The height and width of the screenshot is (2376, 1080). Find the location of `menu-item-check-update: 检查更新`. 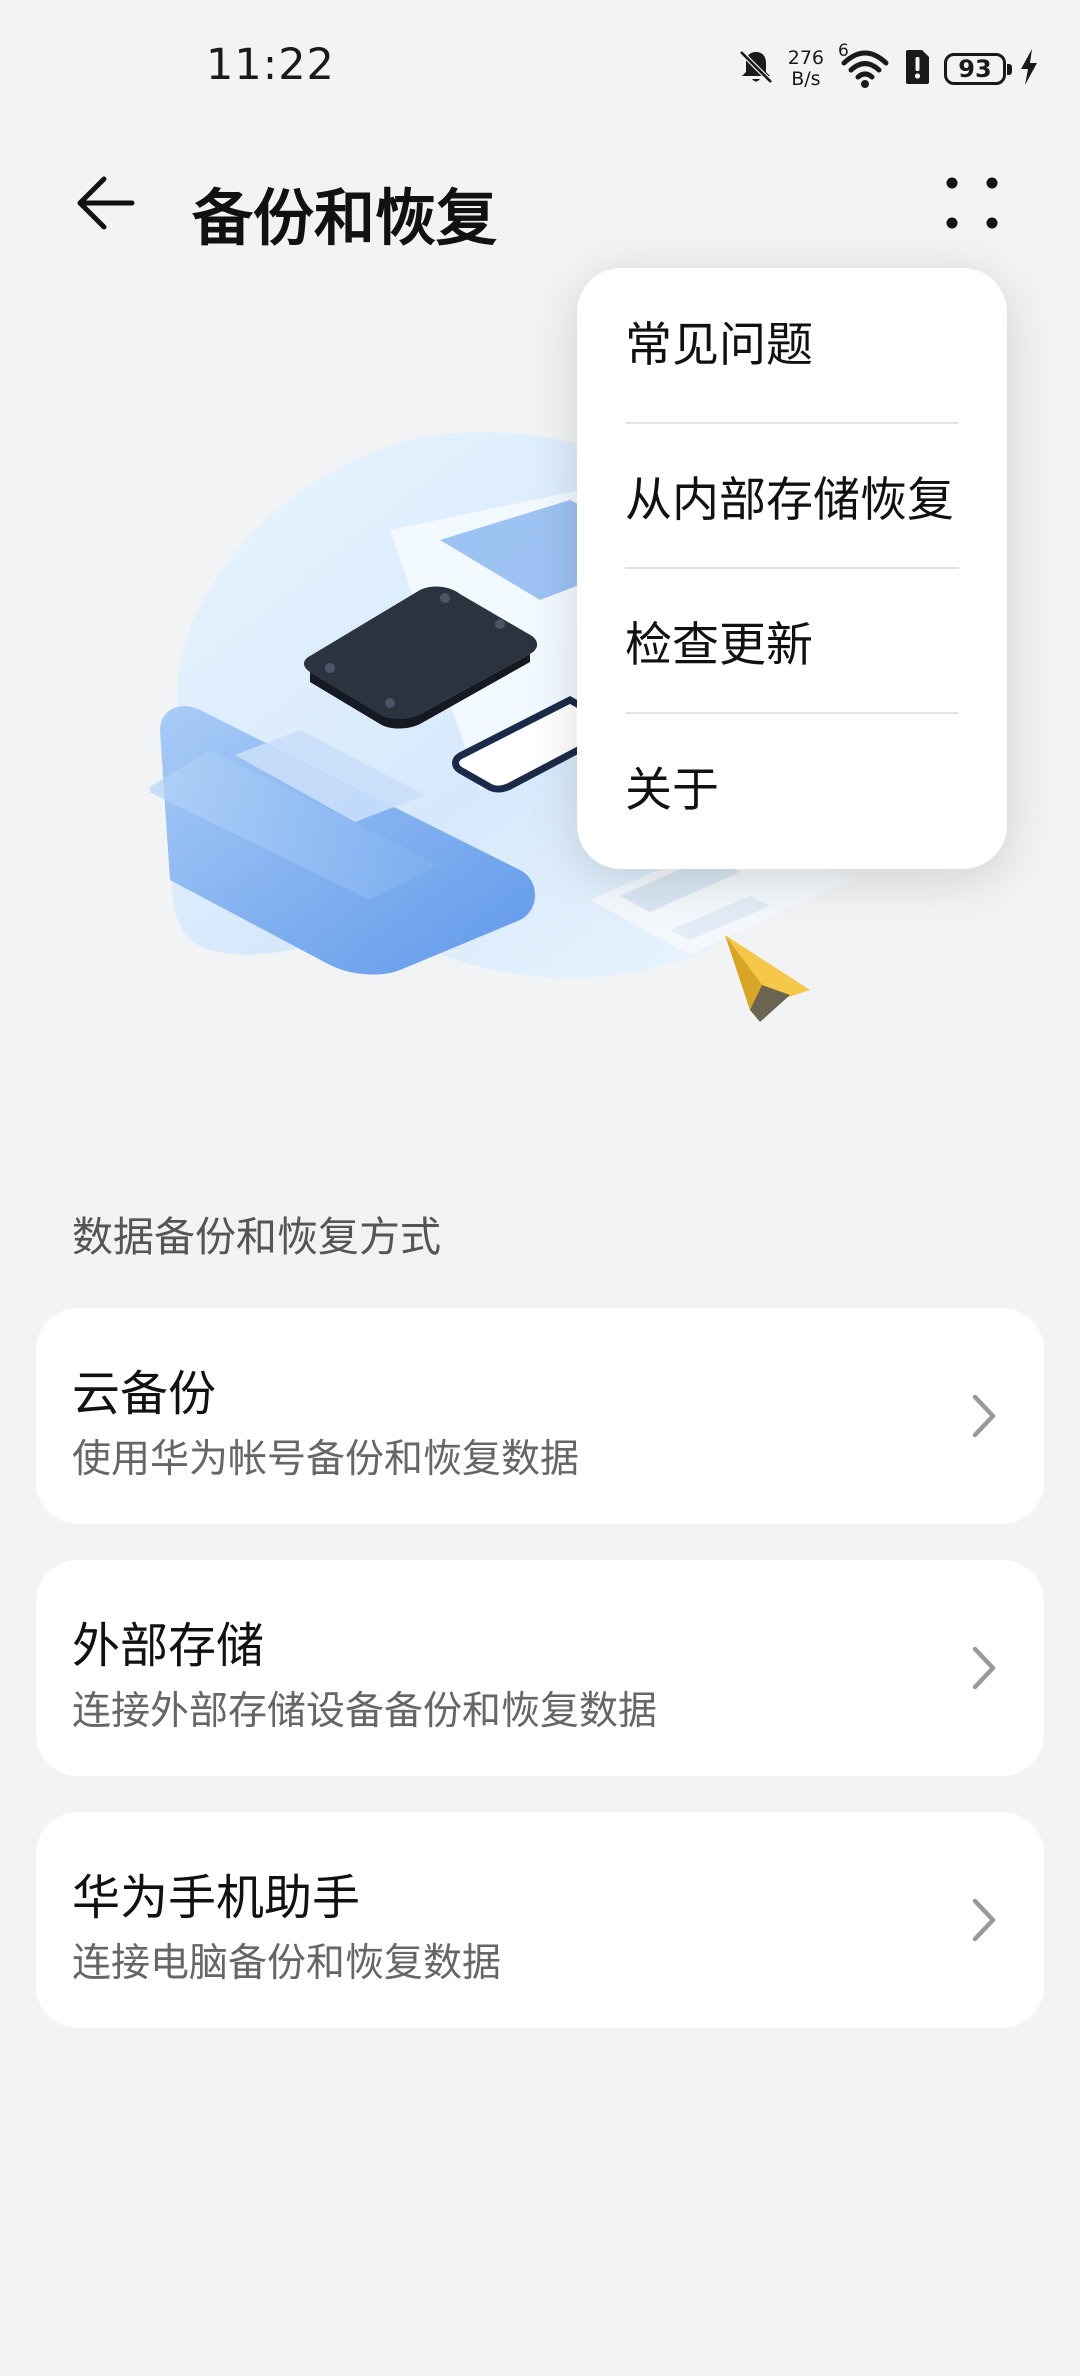

menu-item-check-update: 检查更新 is located at coordinates (792, 640).